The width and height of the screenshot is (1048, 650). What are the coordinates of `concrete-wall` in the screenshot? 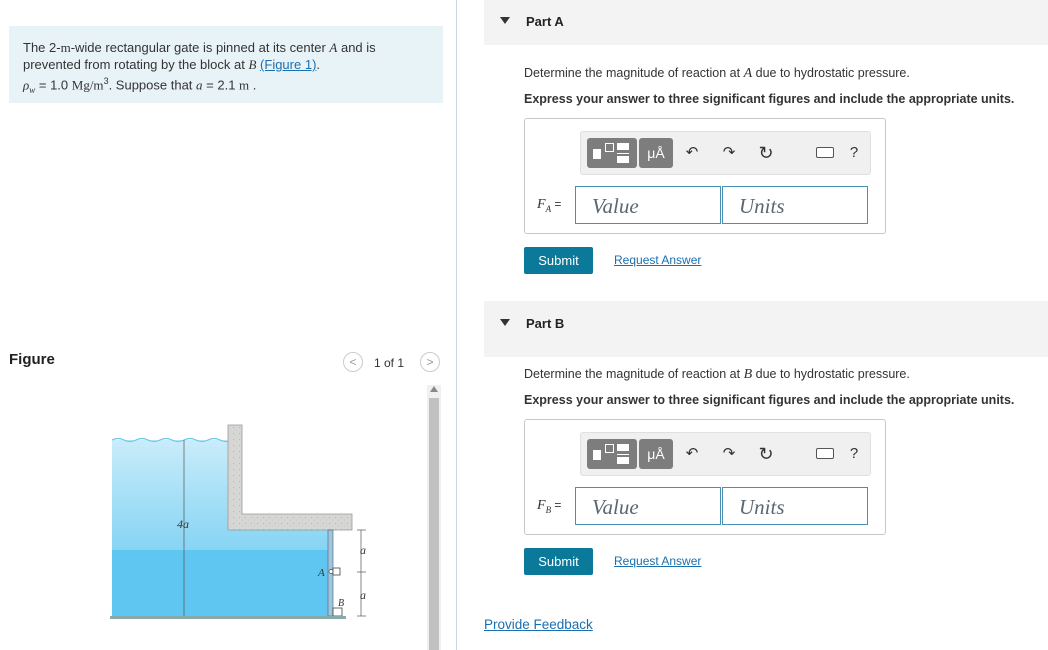 It's located at (290, 477).